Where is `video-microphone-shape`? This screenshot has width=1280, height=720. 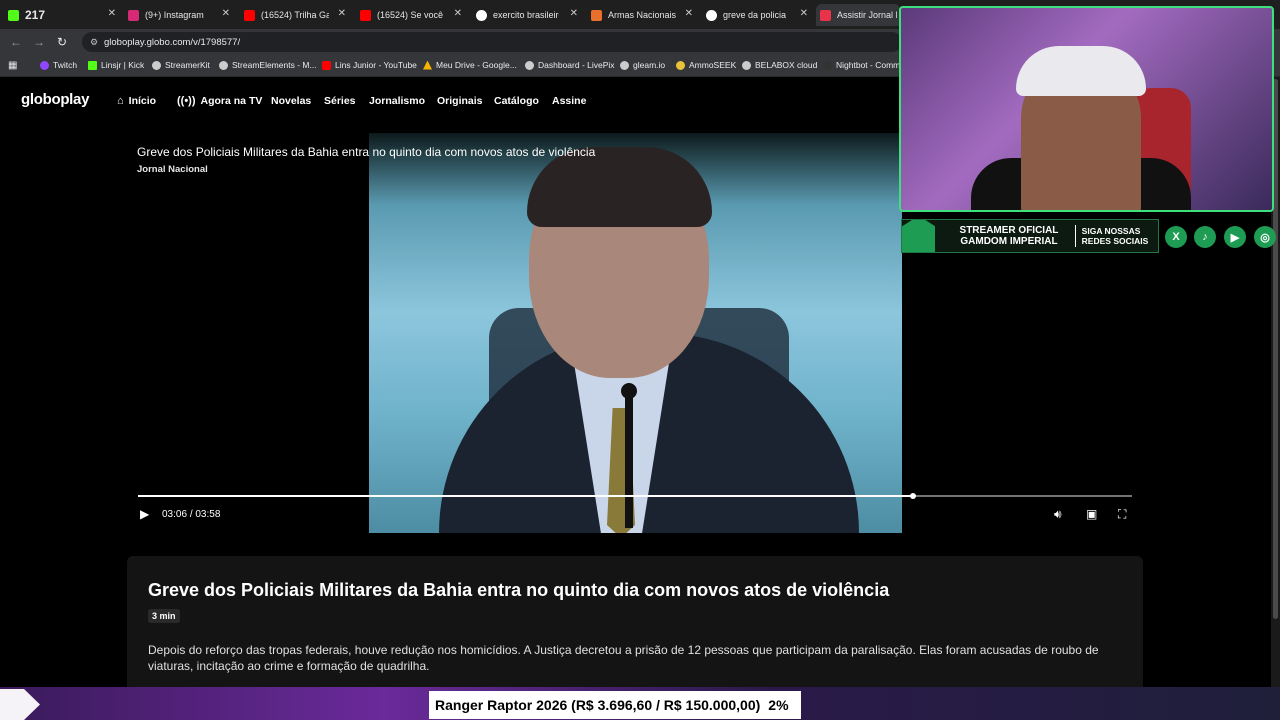
video-microphone-shape is located at coordinates (629, 458).